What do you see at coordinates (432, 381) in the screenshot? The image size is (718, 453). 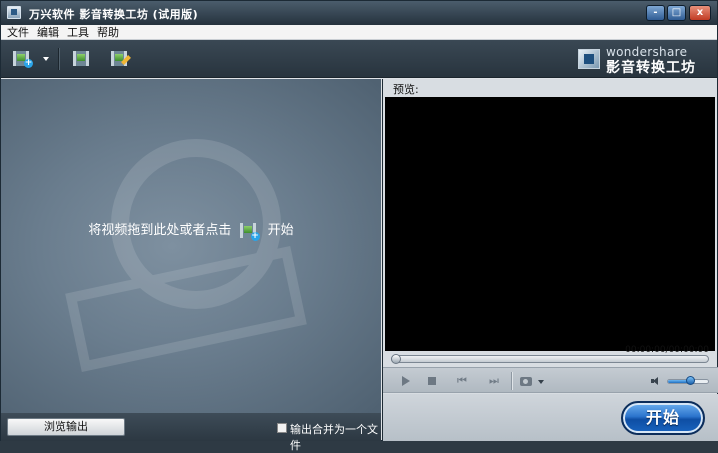 I see `stop-icon` at bounding box center [432, 381].